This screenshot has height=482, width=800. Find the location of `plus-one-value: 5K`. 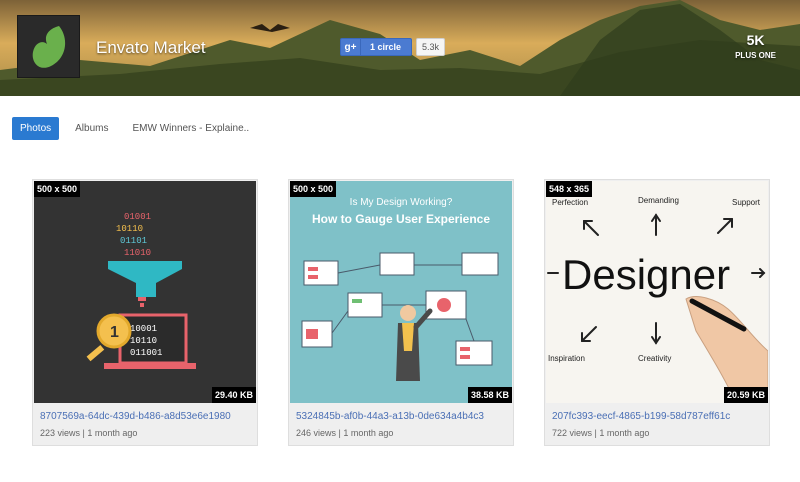

plus-one-value: 5K is located at coordinates (755, 40).